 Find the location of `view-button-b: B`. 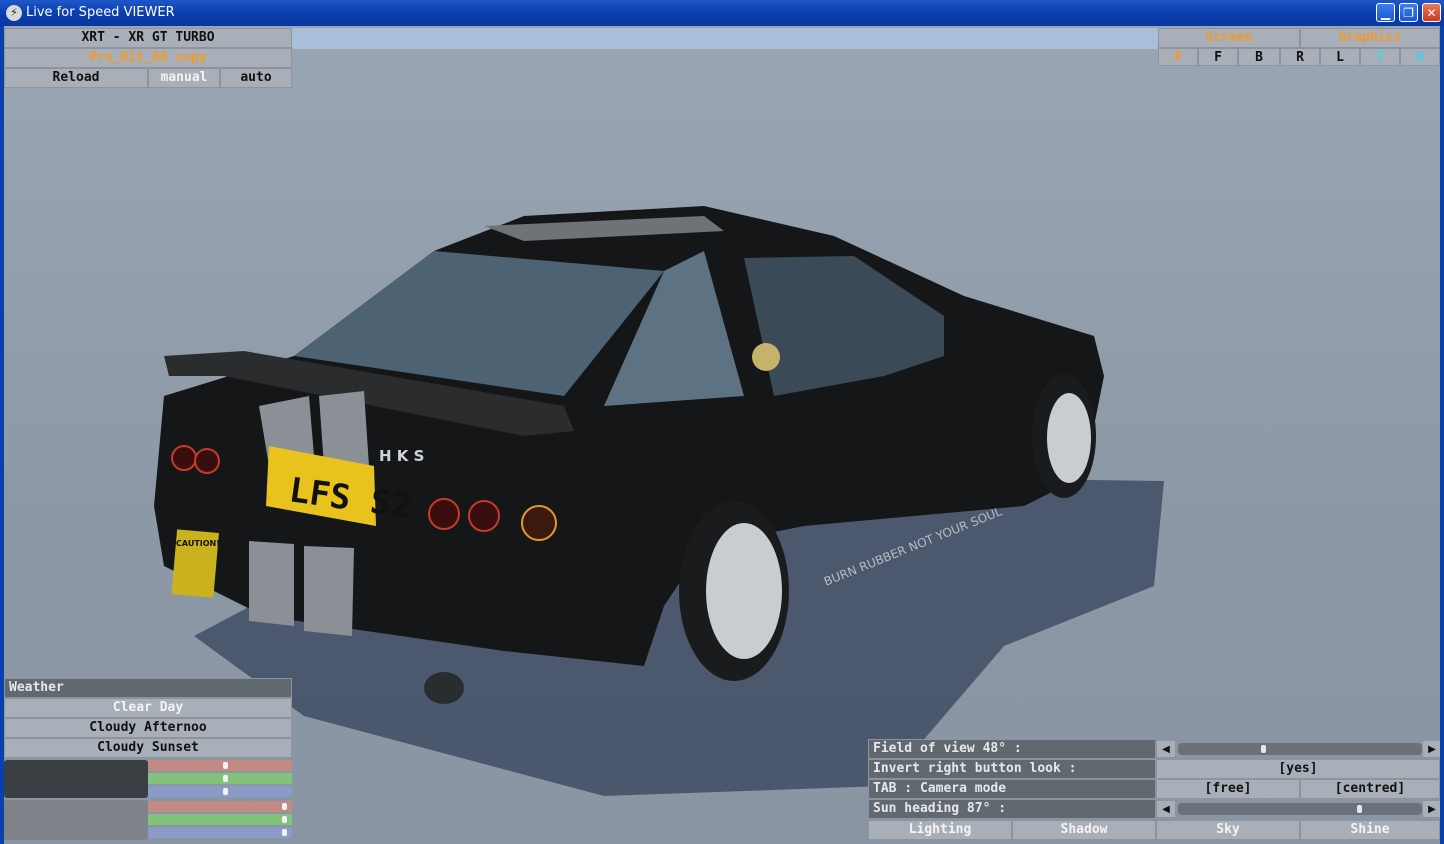

view-button-b: B is located at coordinates (1259, 57).